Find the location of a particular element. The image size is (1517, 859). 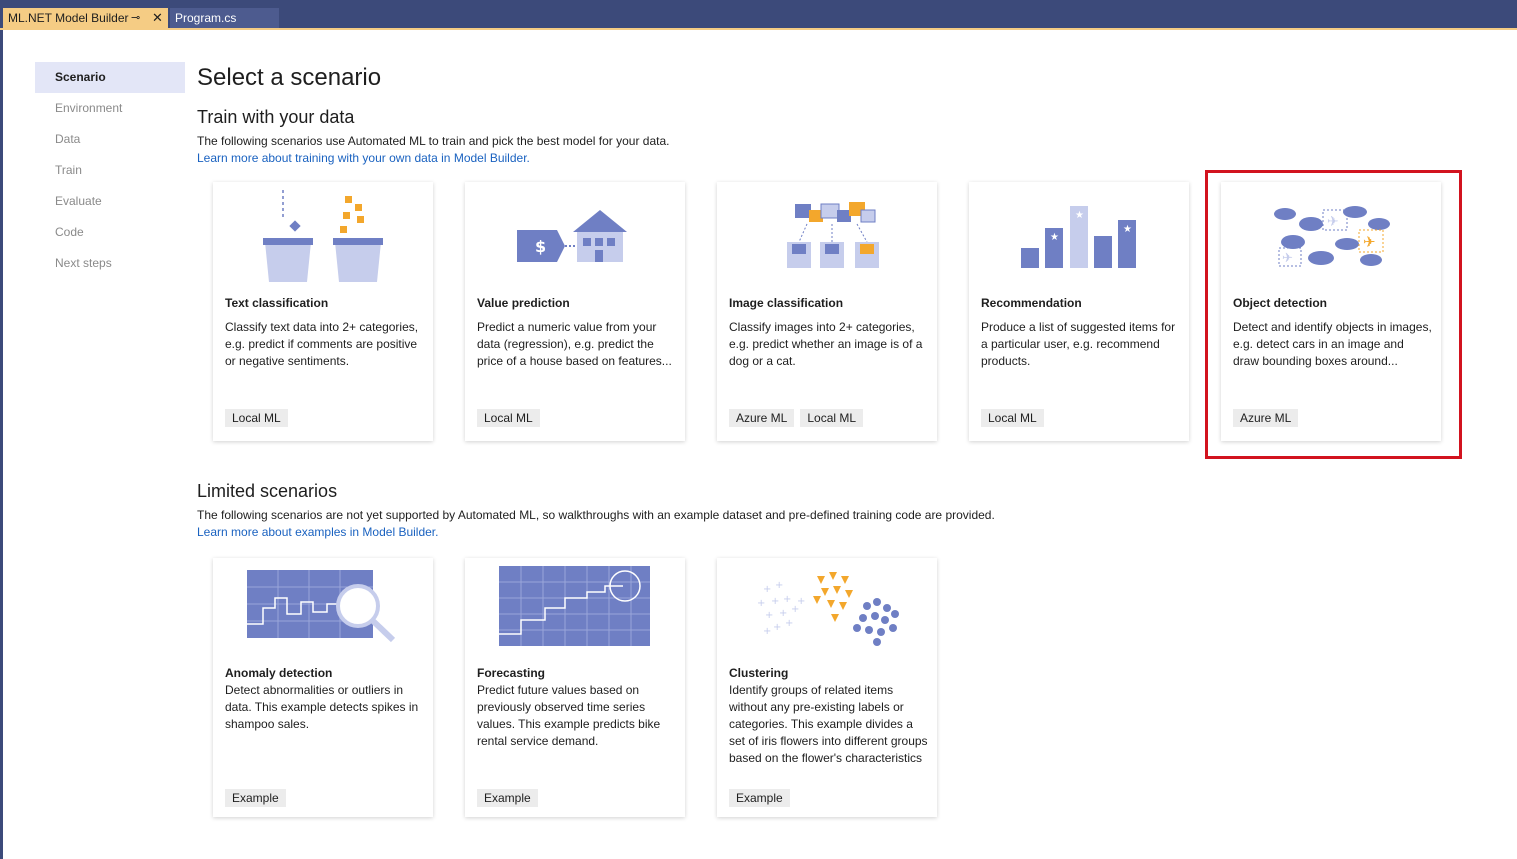

forecasting-illustration is located at coordinates (574, 606).